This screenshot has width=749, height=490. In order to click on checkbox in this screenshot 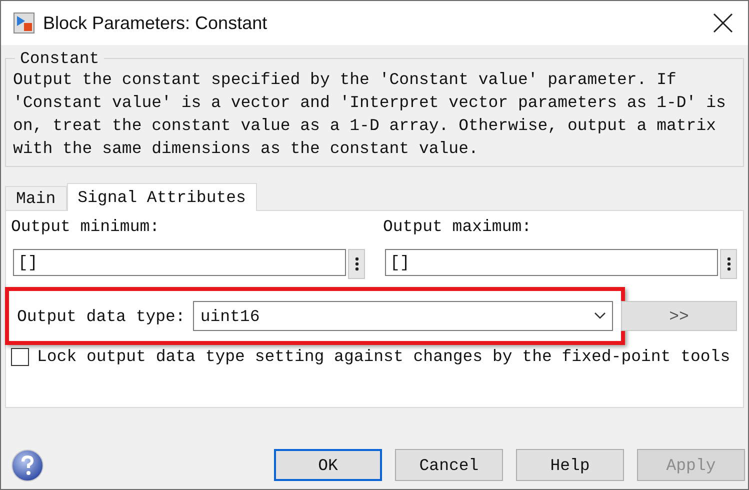, I will do `click(20, 357)`.